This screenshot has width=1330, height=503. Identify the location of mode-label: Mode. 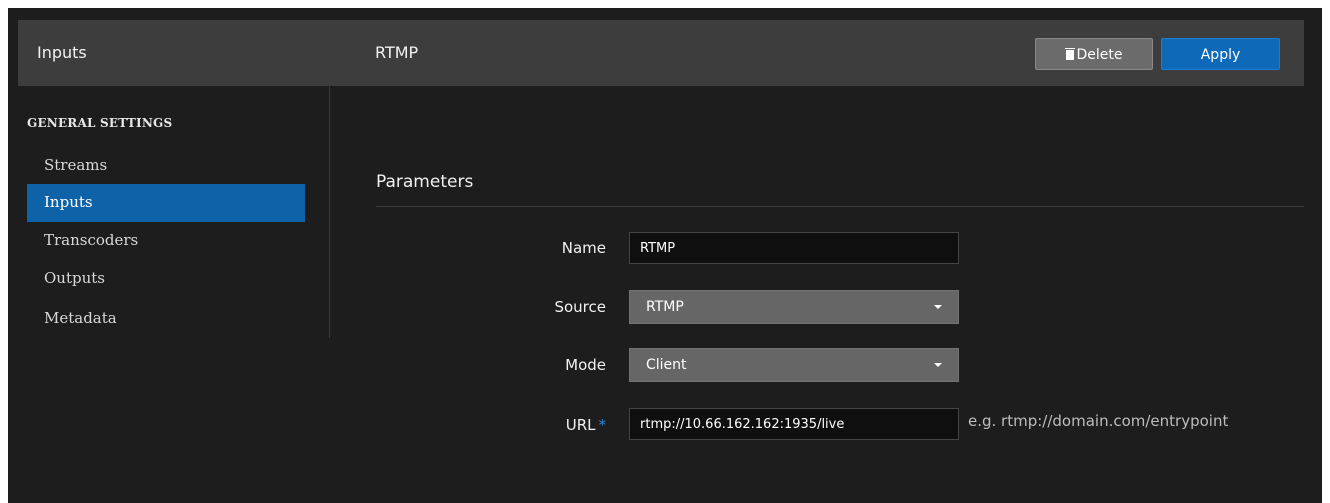
(585, 365).